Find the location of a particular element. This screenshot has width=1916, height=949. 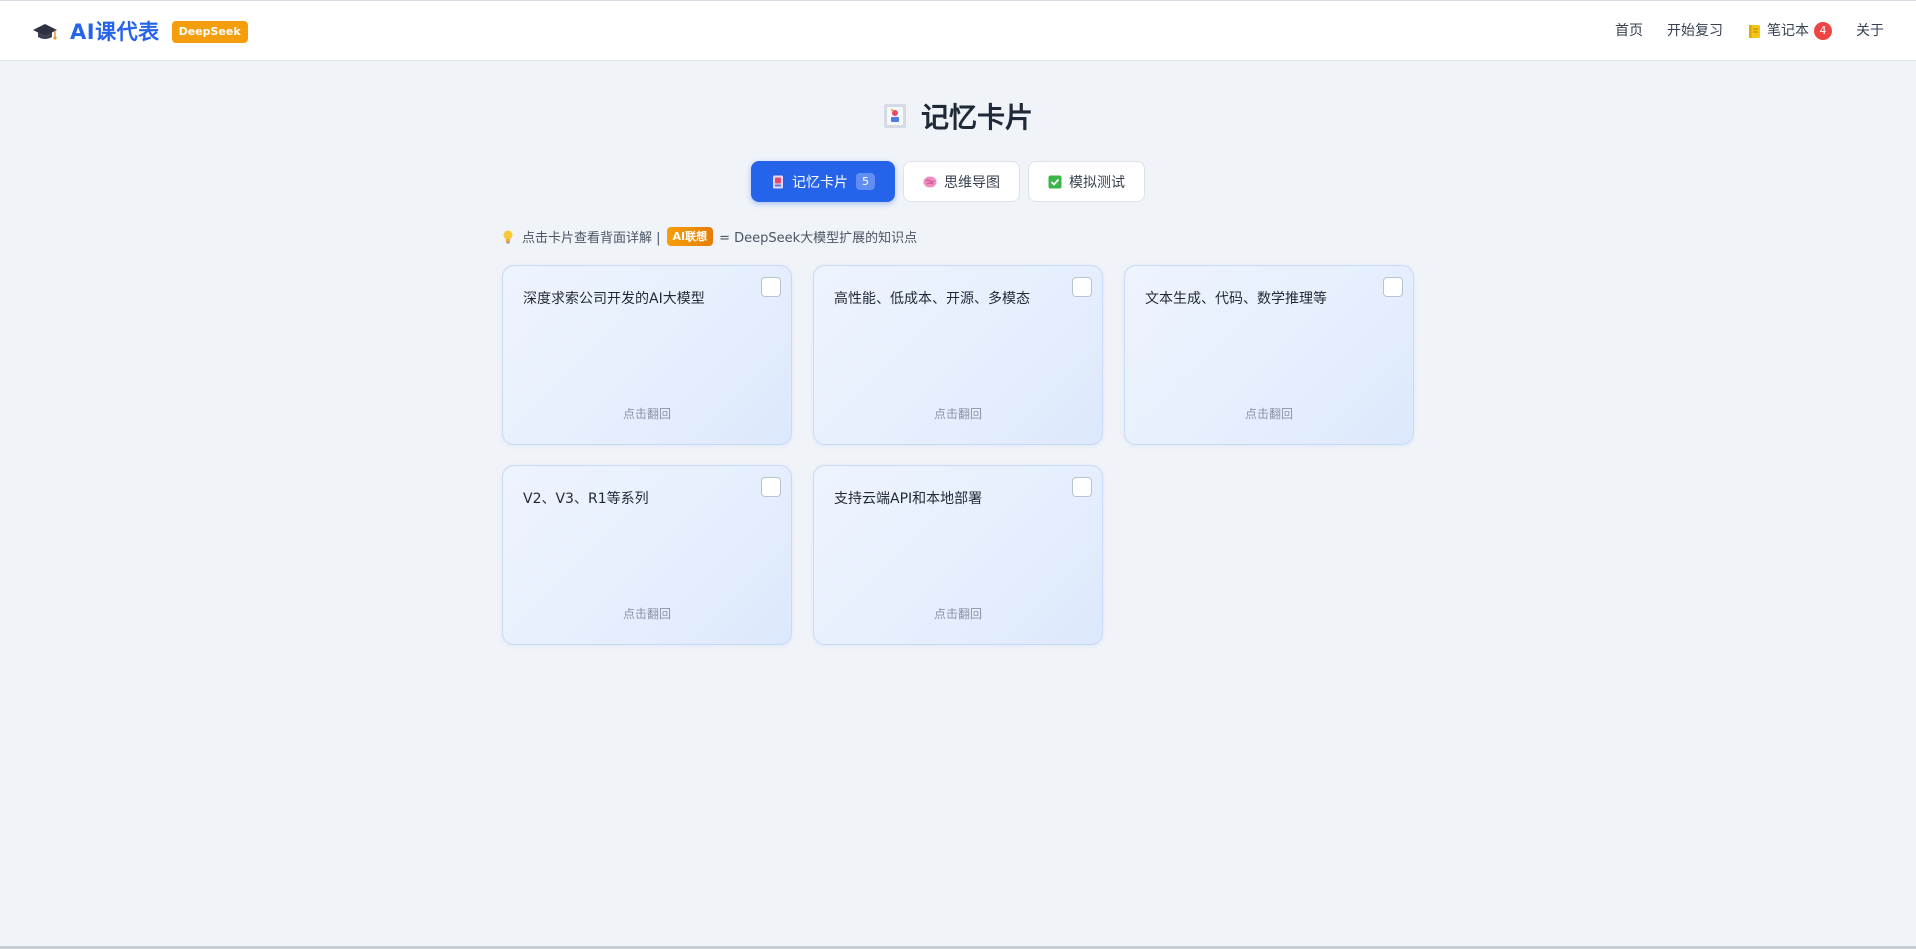

view-tabs: 记忆卡片 5 思维导图 模拟测试 is located at coordinates (948, 181).